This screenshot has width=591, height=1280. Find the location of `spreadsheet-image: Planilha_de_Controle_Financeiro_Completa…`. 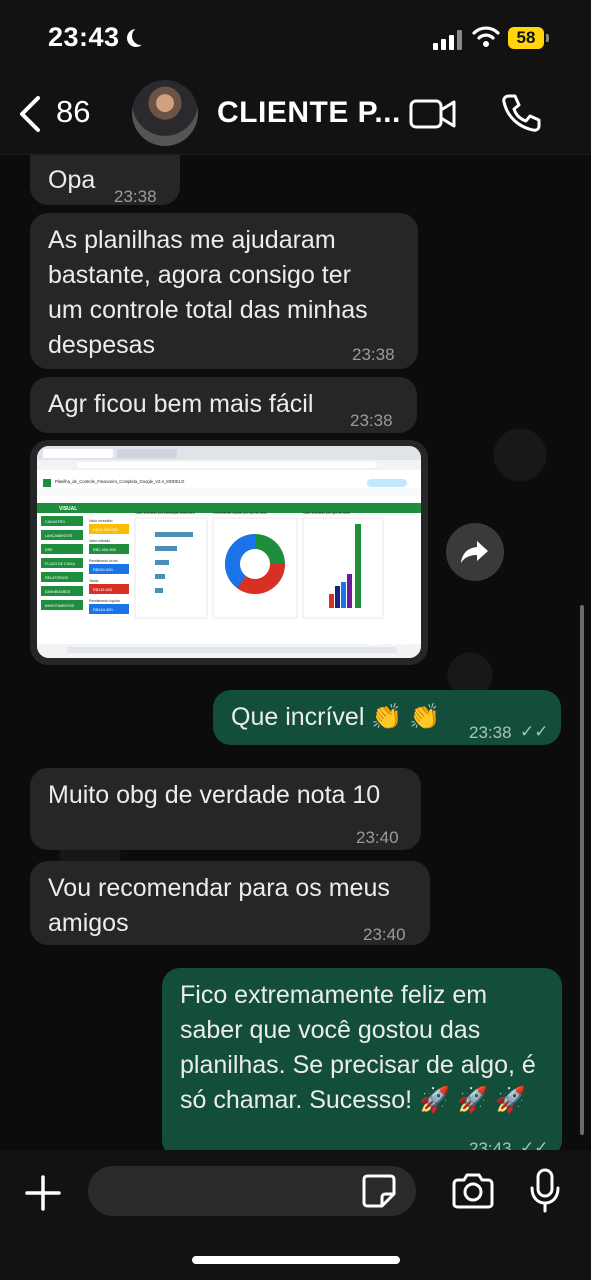

spreadsheet-image: Planilha_de_Controle_Financeiro_Completa… is located at coordinates (229, 552).